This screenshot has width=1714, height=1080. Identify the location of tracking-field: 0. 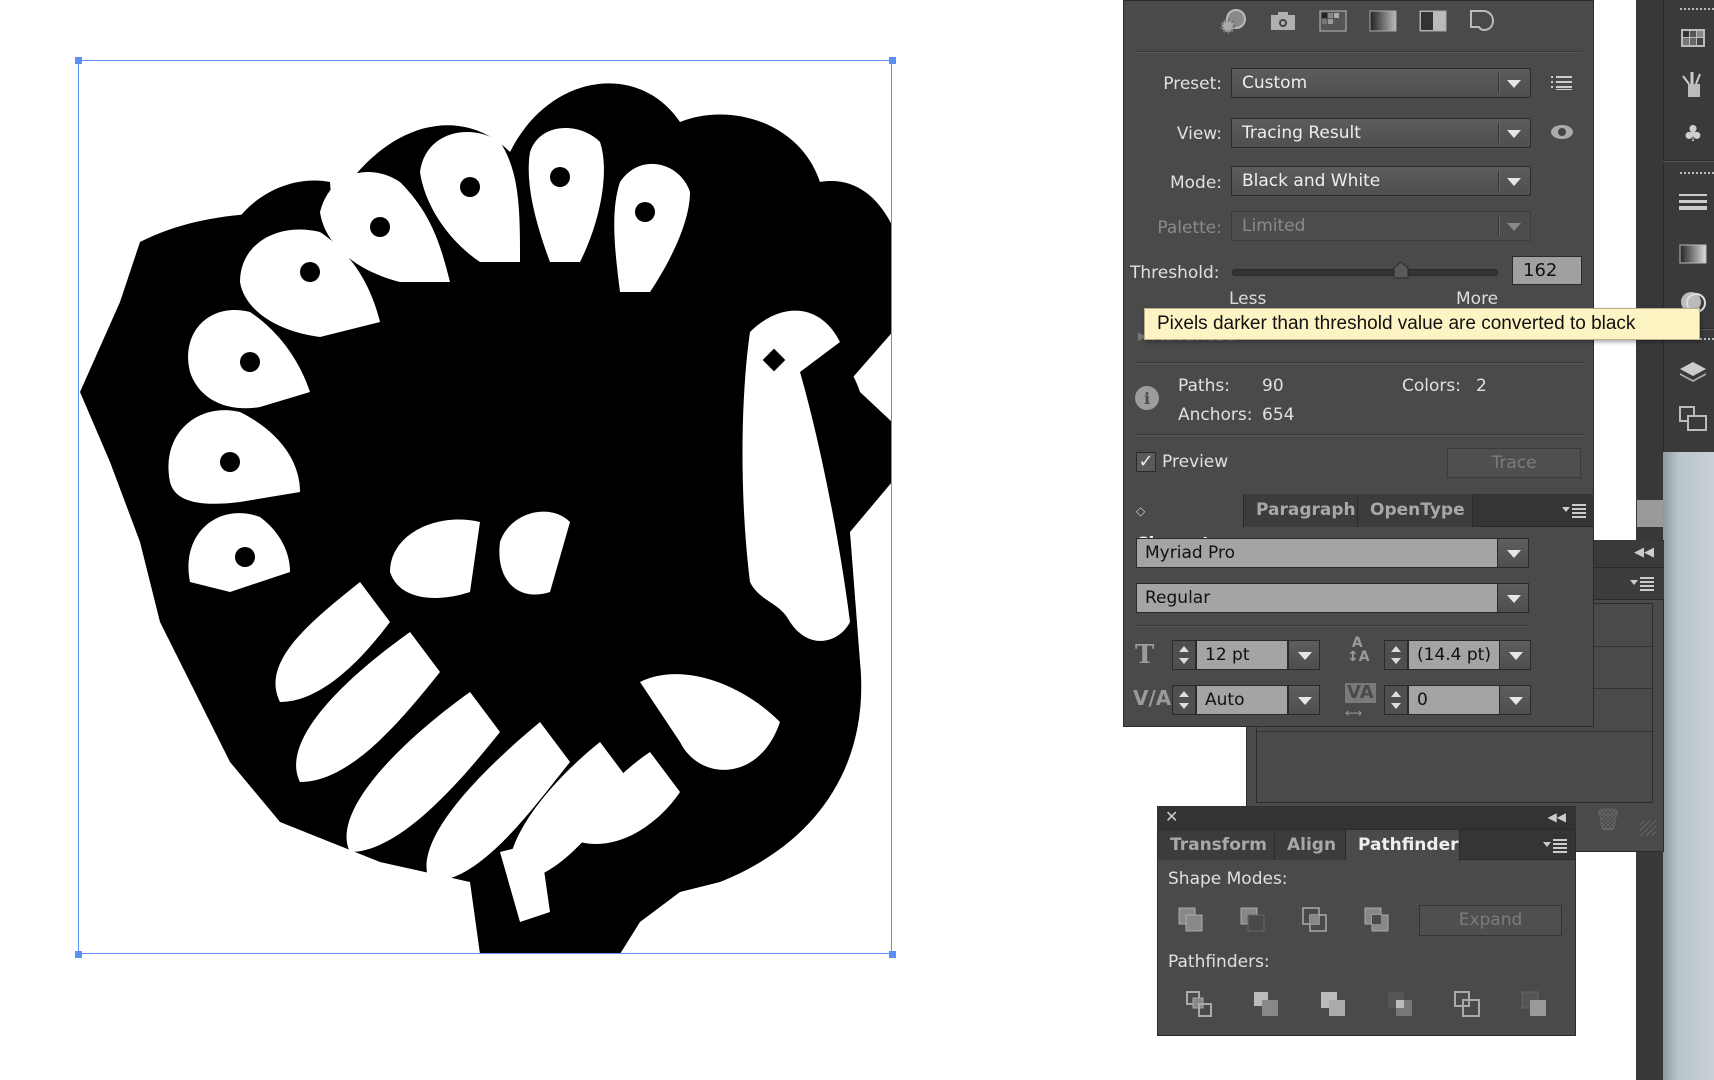
(1454, 700).